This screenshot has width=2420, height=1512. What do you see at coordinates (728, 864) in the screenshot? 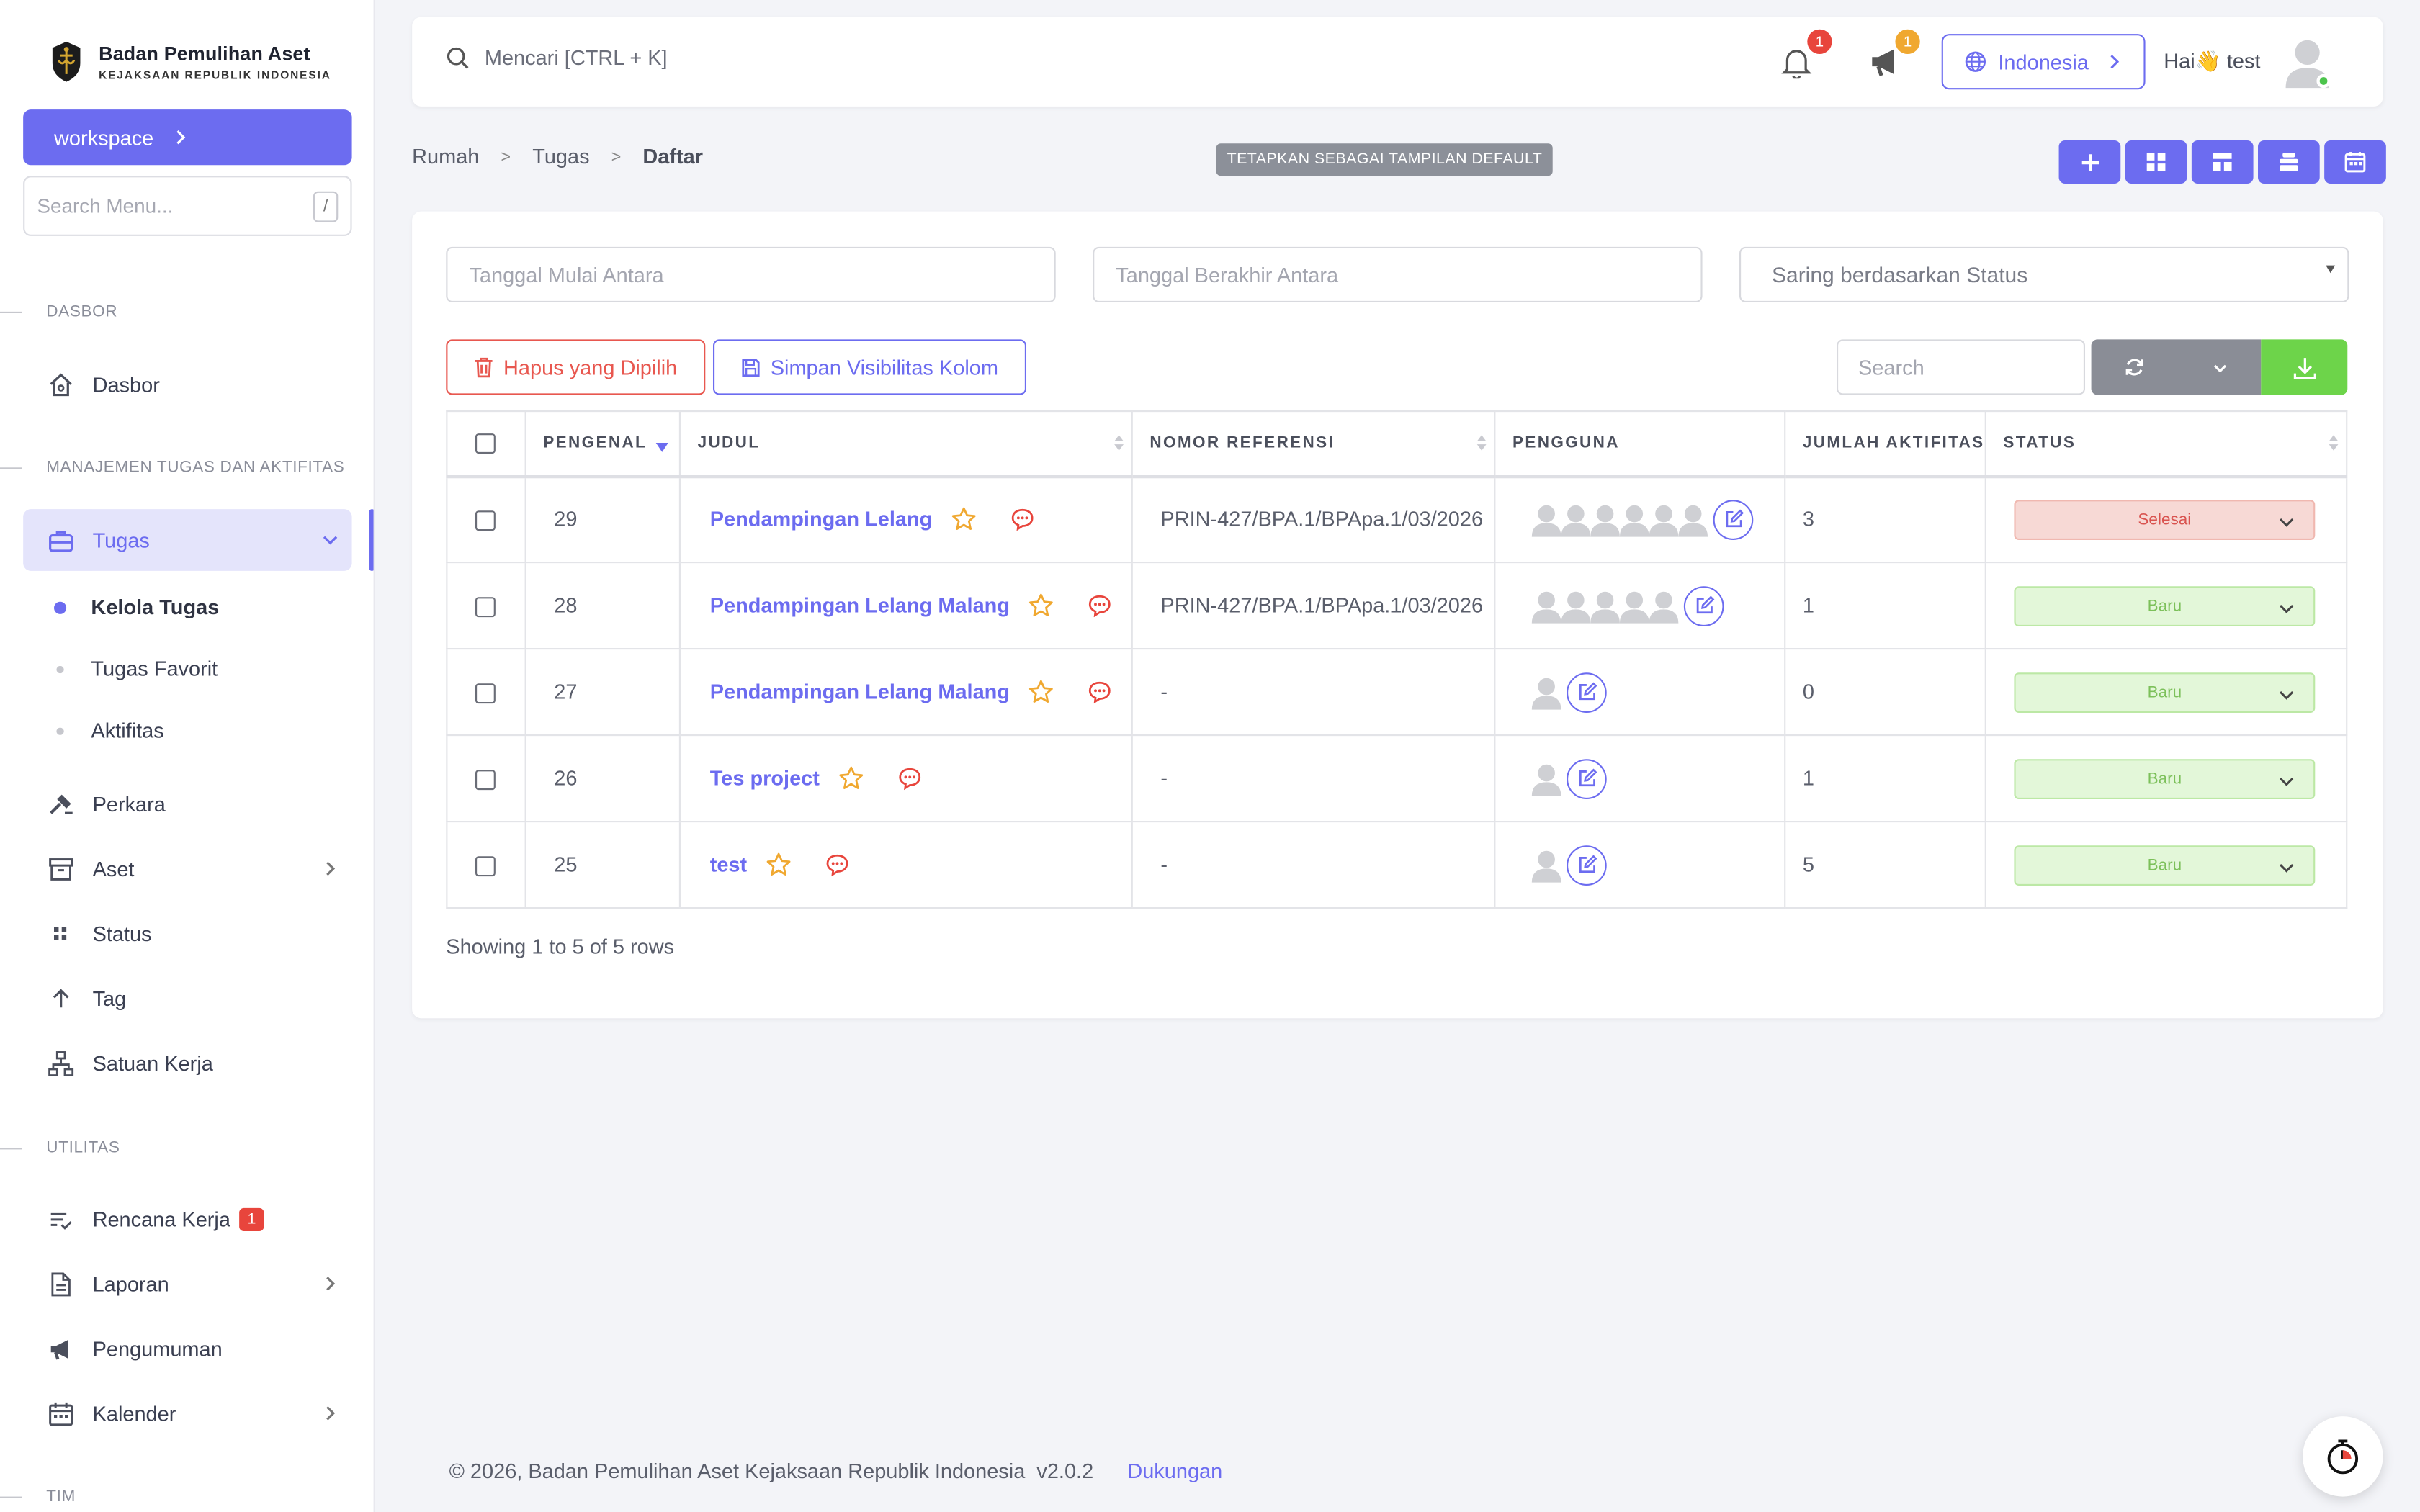
I see `task-title-link: test` at bounding box center [728, 864].